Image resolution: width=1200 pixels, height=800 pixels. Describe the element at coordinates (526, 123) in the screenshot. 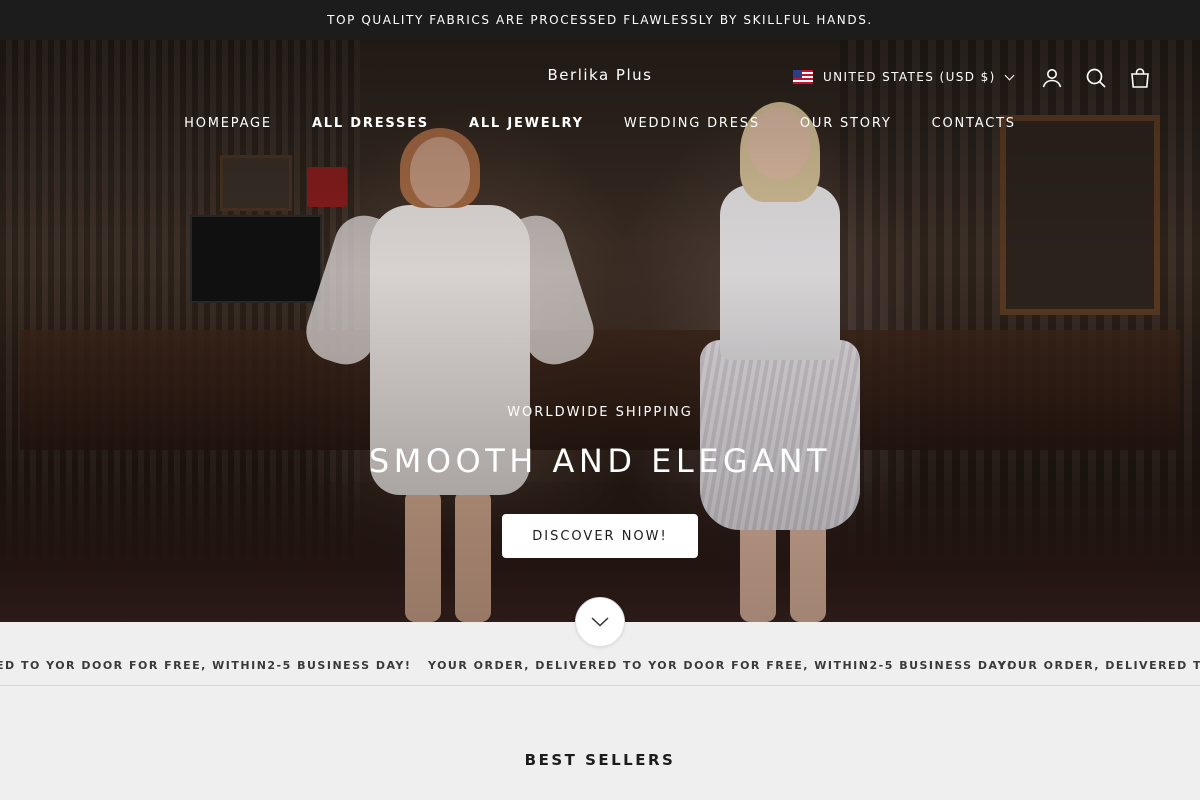

I see `nav-item-all-jewelry: ALL JEWELRY` at that location.